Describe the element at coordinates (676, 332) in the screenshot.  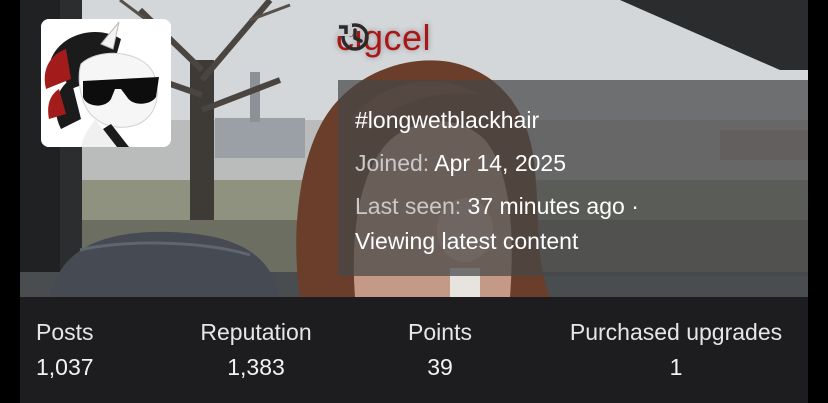
I see `stat-label: Purchased upgrades` at that location.